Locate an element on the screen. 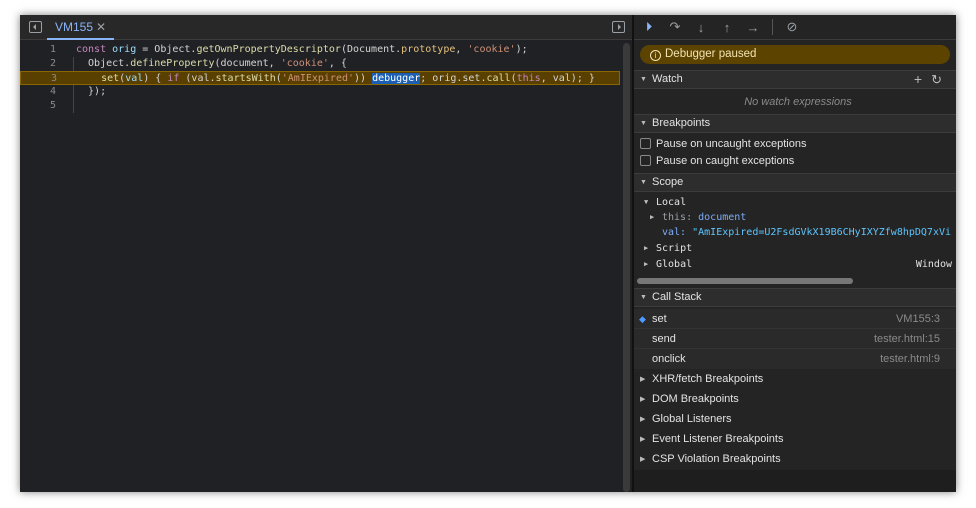 The width and height of the screenshot is (976, 508). line-number: 5 is located at coordinates (38, 106).